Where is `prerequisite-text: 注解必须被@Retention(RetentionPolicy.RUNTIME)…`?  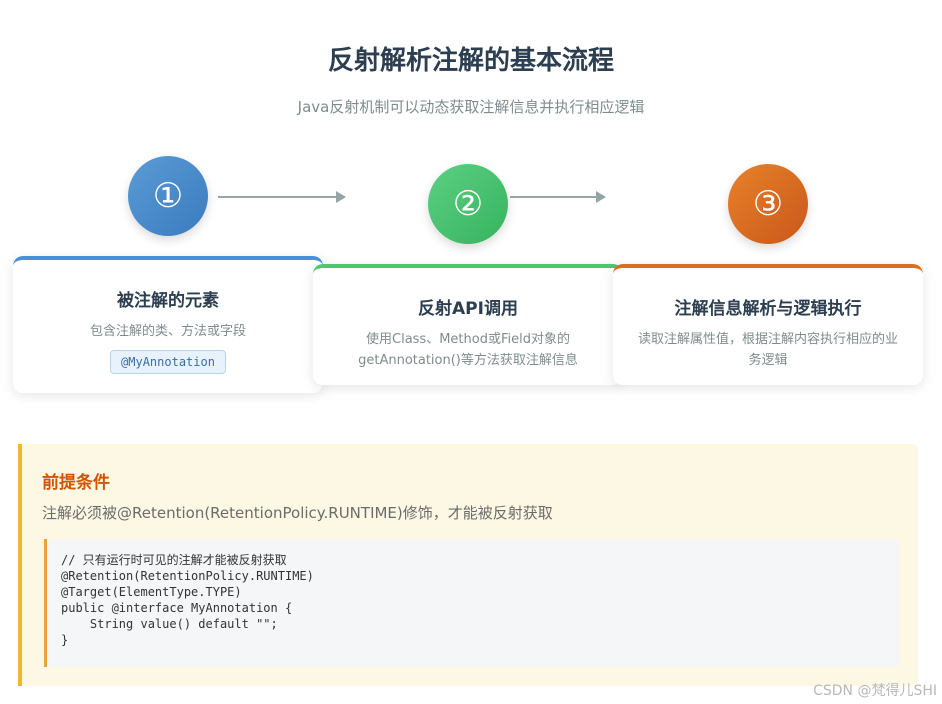 prerequisite-text: 注解必须被@Retention(RetentionPolicy.RUNTIME)… is located at coordinates (297, 513).